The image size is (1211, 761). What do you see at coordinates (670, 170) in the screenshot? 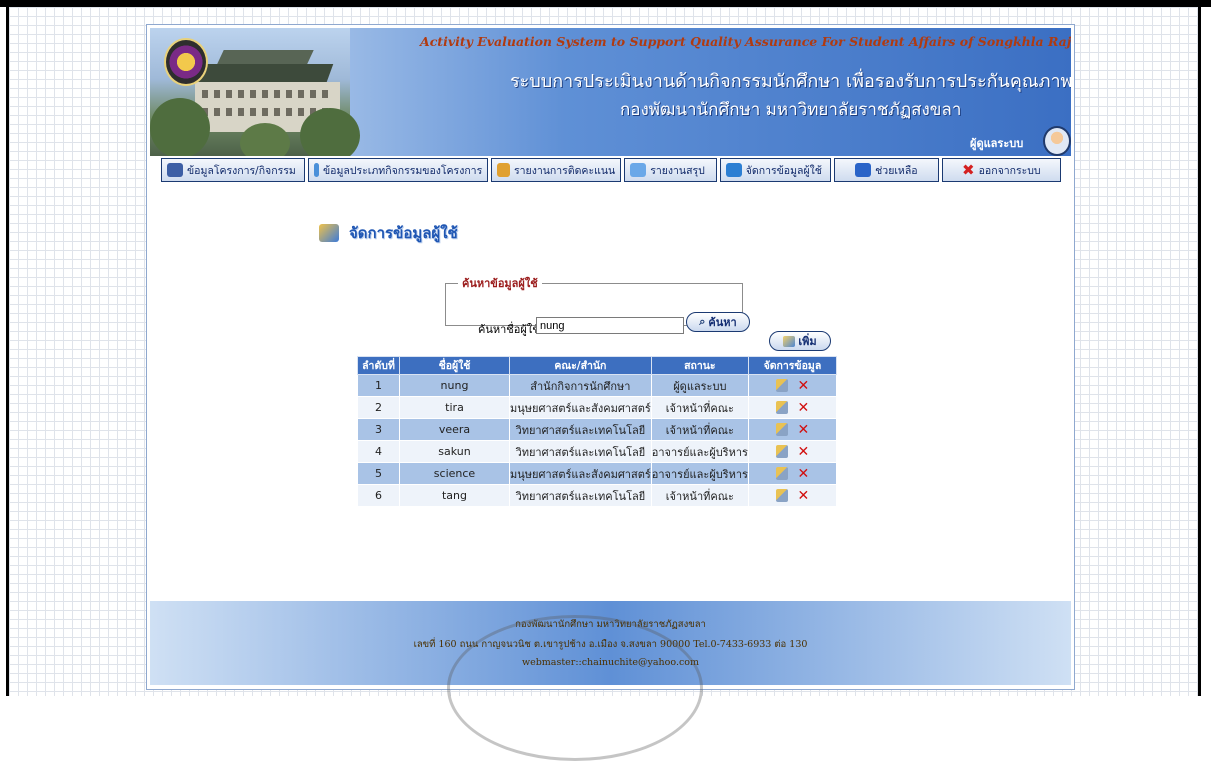
I see `menu-summary-report: รายงานสรุป` at bounding box center [670, 170].